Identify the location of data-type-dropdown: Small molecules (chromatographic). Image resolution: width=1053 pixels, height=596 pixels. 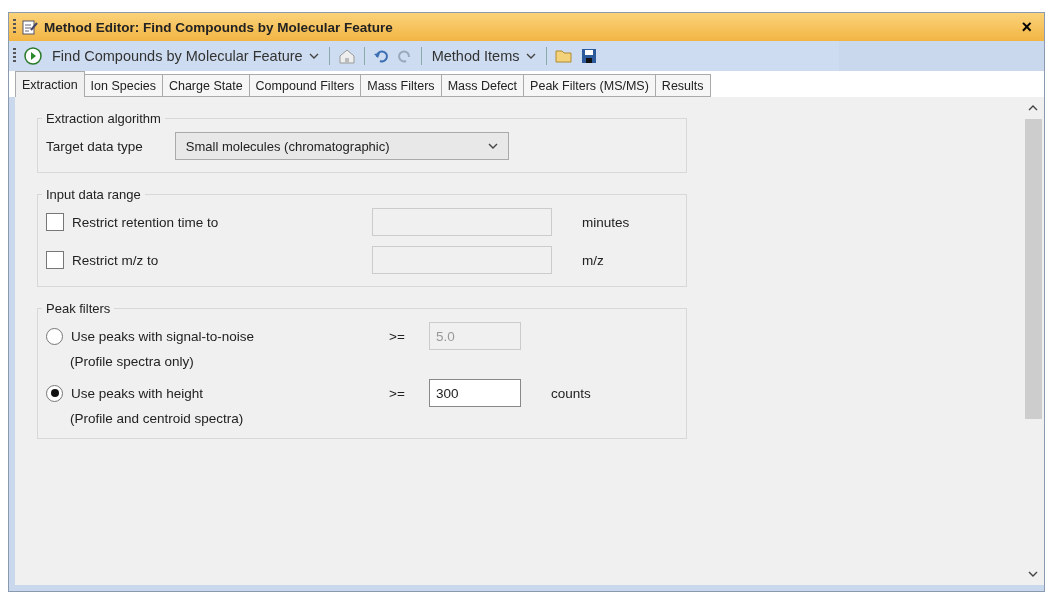
(341, 146).